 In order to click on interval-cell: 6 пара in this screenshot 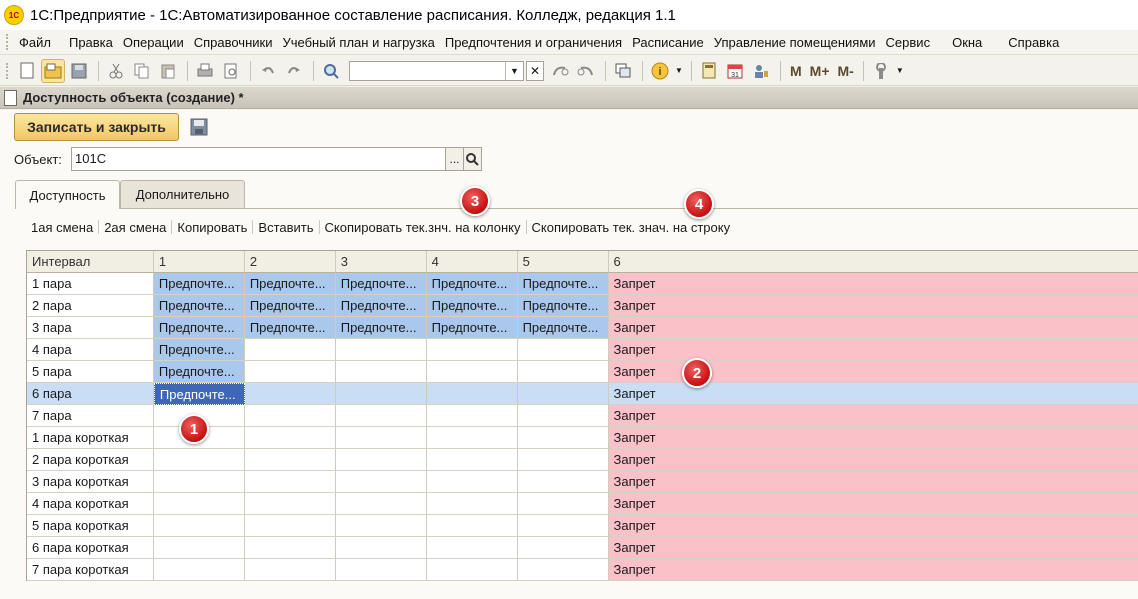, I will do `click(90, 394)`.